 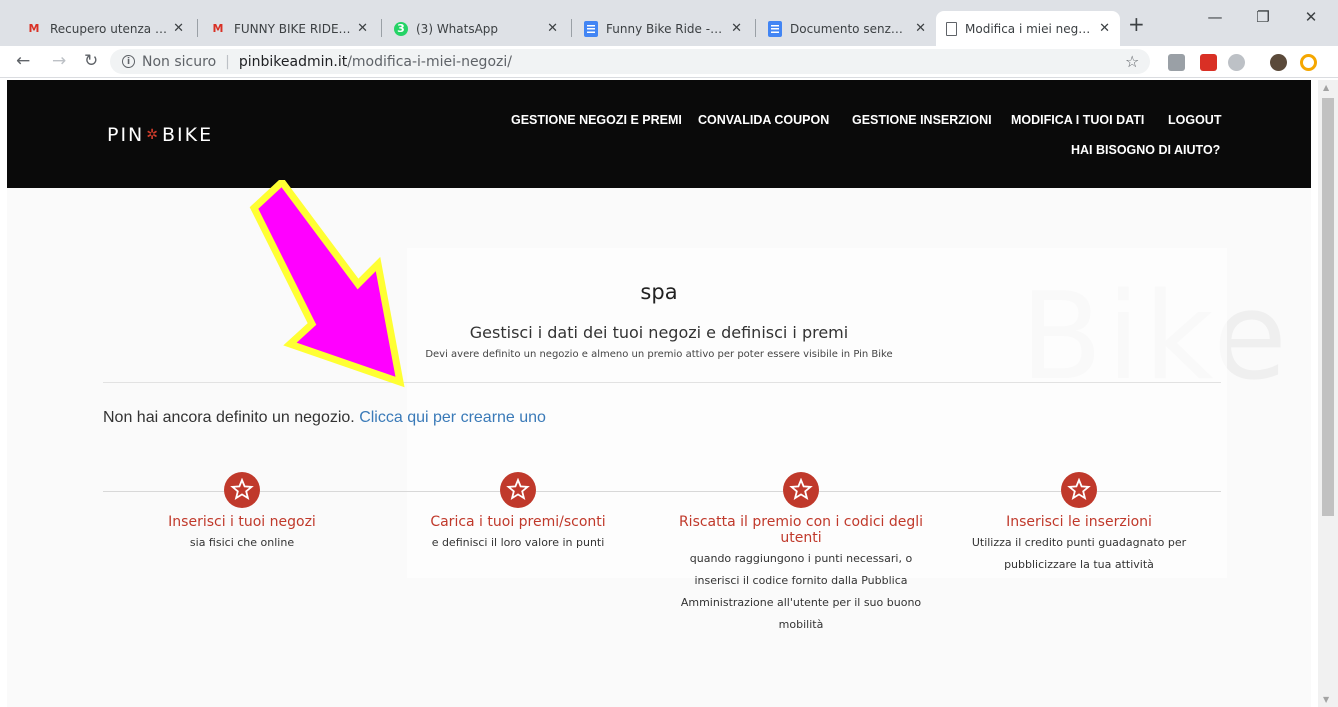 What do you see at coordinates (126, 135) in the screenshot?
I see `logo-text: PIN` at bounding box center [126, 135].